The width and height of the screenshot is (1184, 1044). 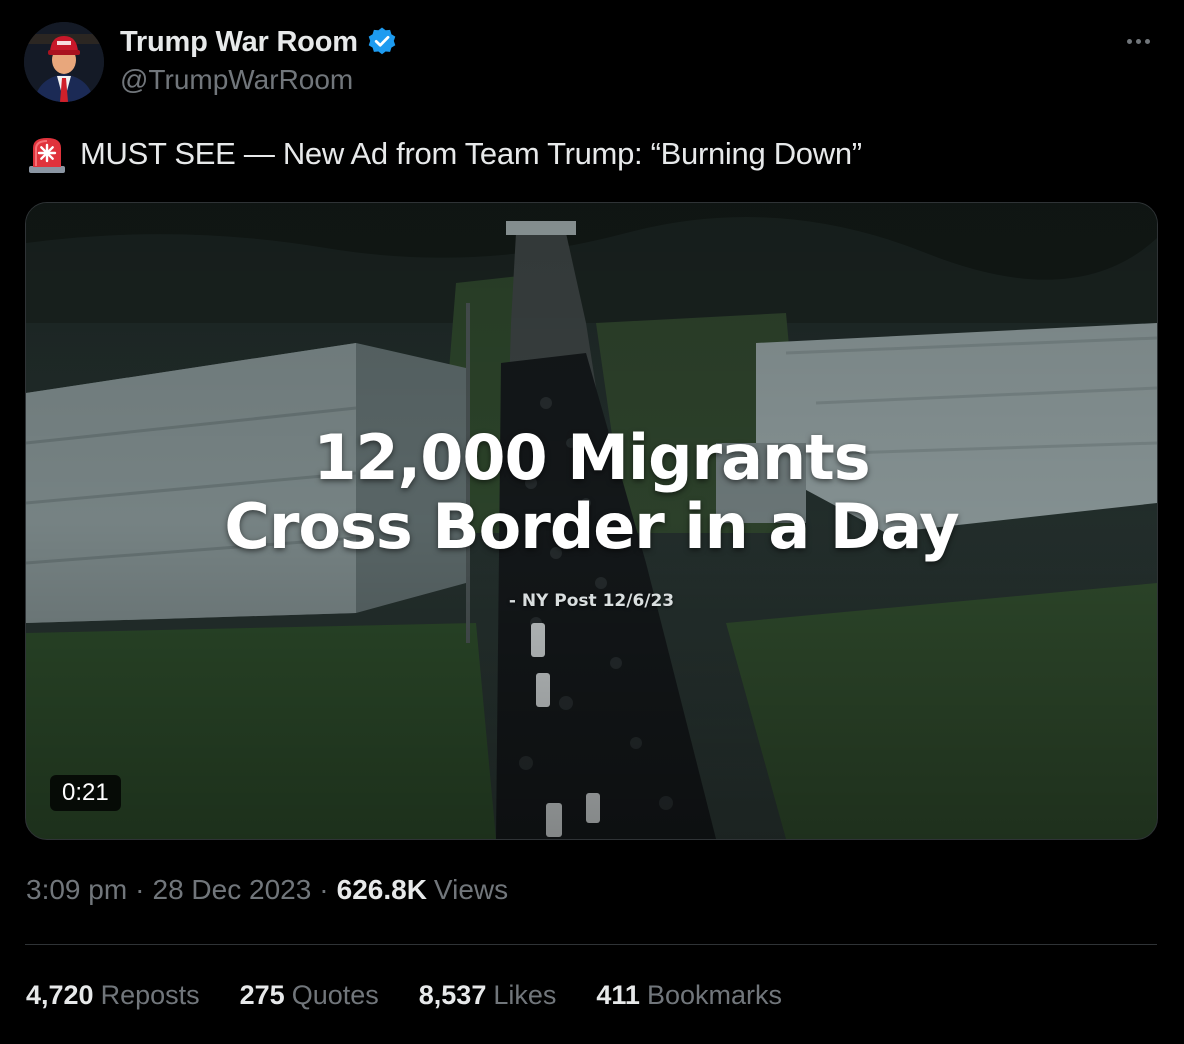 I want to click on likes-count: 8,537, so click(x=452, y=995).